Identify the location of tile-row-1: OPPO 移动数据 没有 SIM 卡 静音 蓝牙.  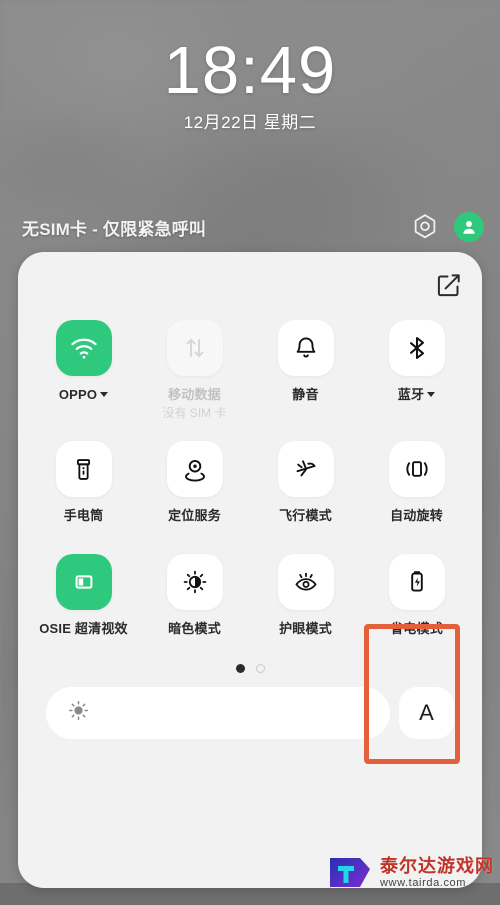
(250, 368).